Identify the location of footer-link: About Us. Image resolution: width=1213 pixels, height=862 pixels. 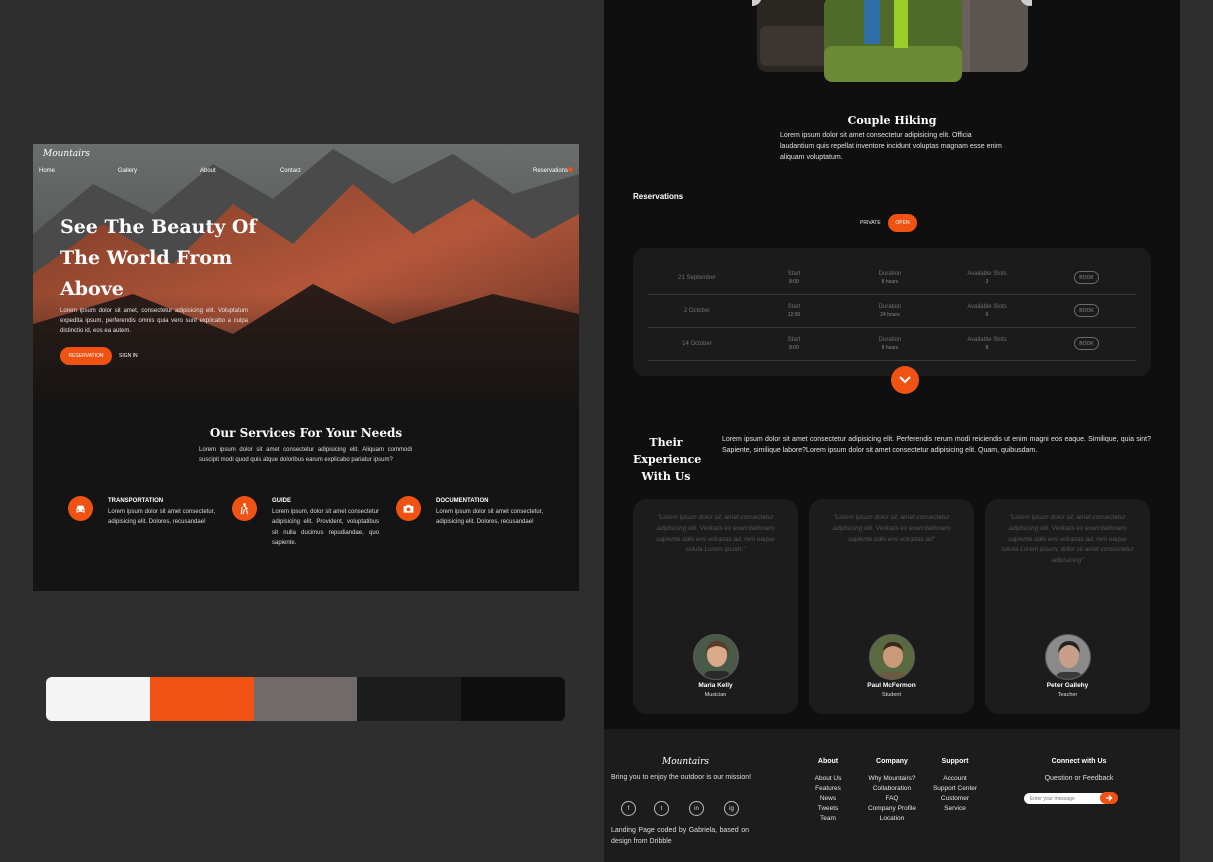
(828, 779).